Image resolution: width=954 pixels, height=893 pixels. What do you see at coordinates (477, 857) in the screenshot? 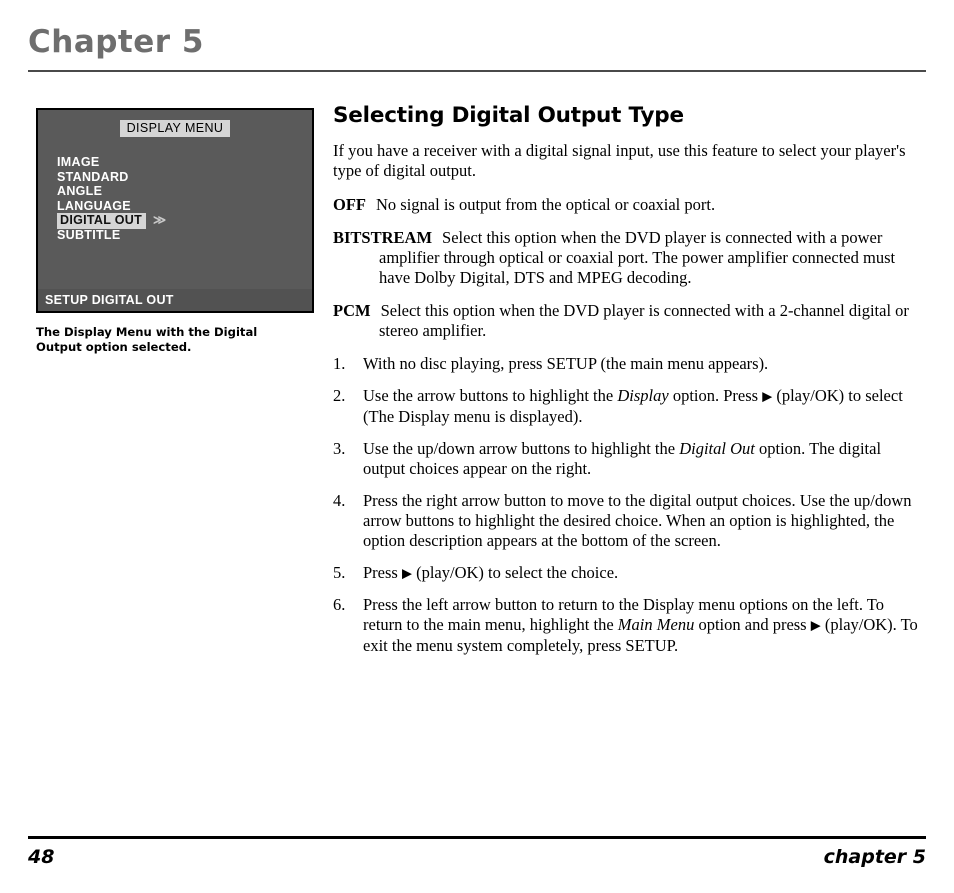
I see `footer-row: 48 chapter 5` at bounding box center [477, 857].